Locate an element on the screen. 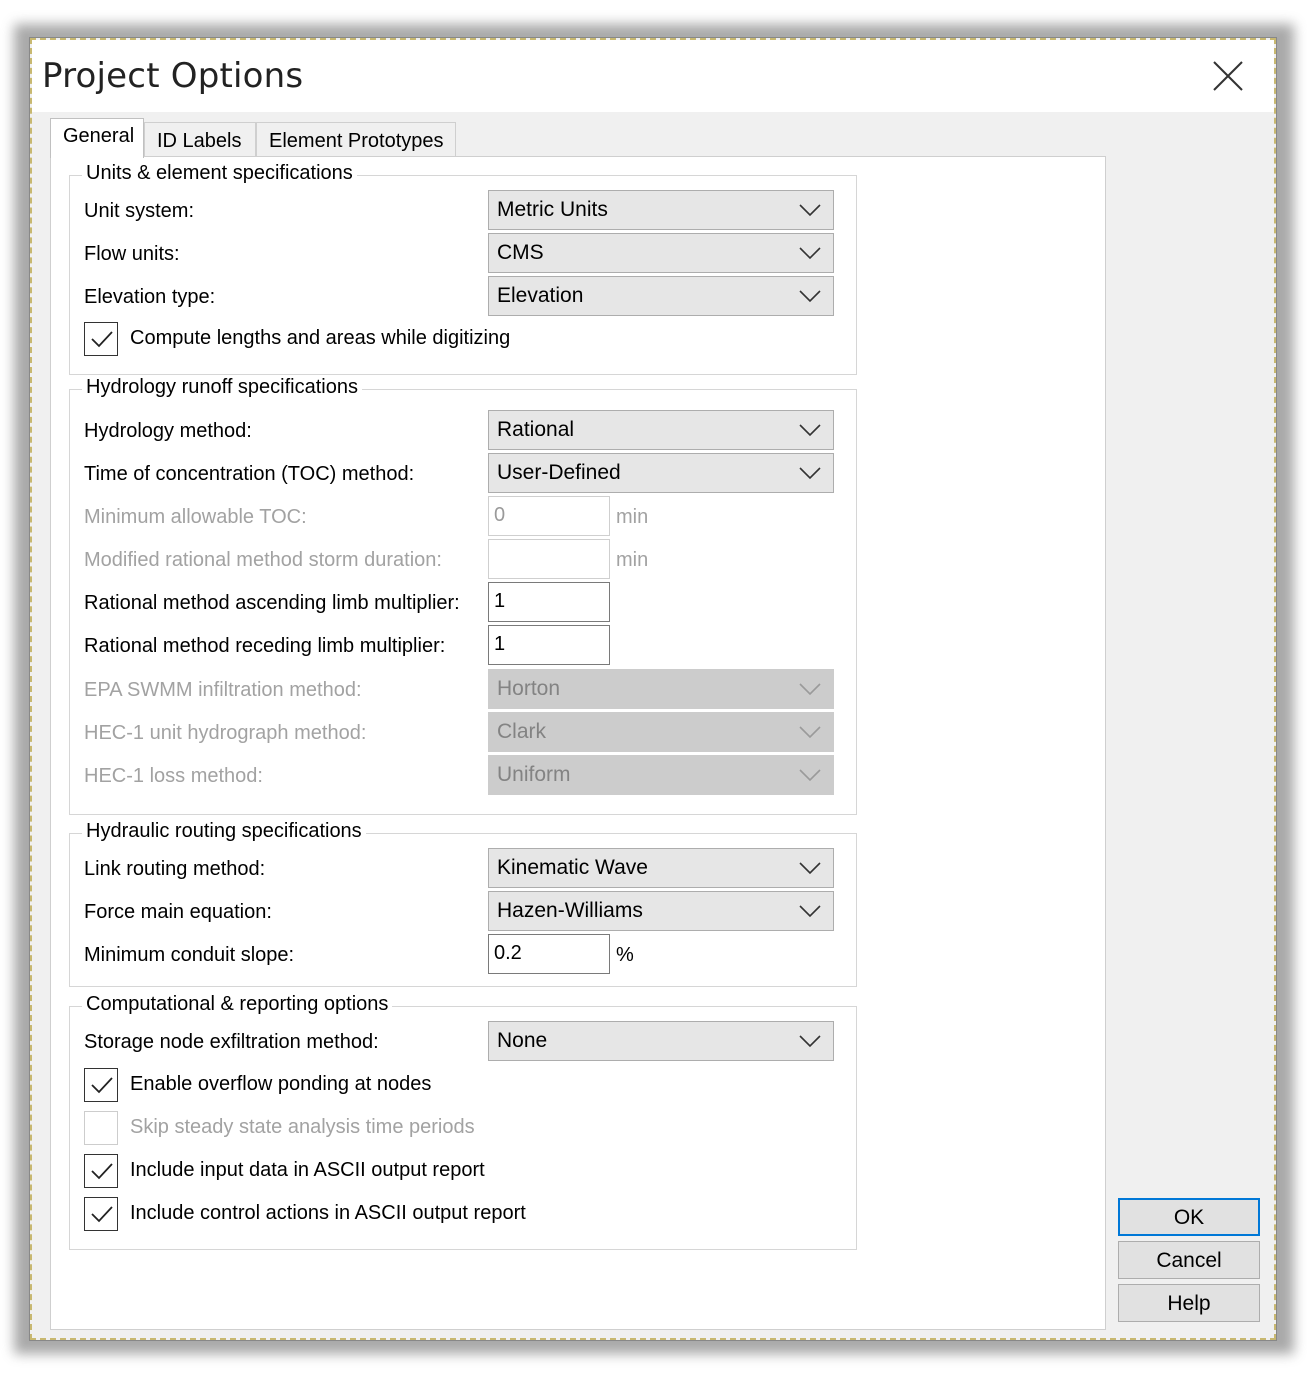 This screenshot has width=1307, height=1376. storm-duration-label: Modified rational method storm duration: is located at coordinates (263, 560).